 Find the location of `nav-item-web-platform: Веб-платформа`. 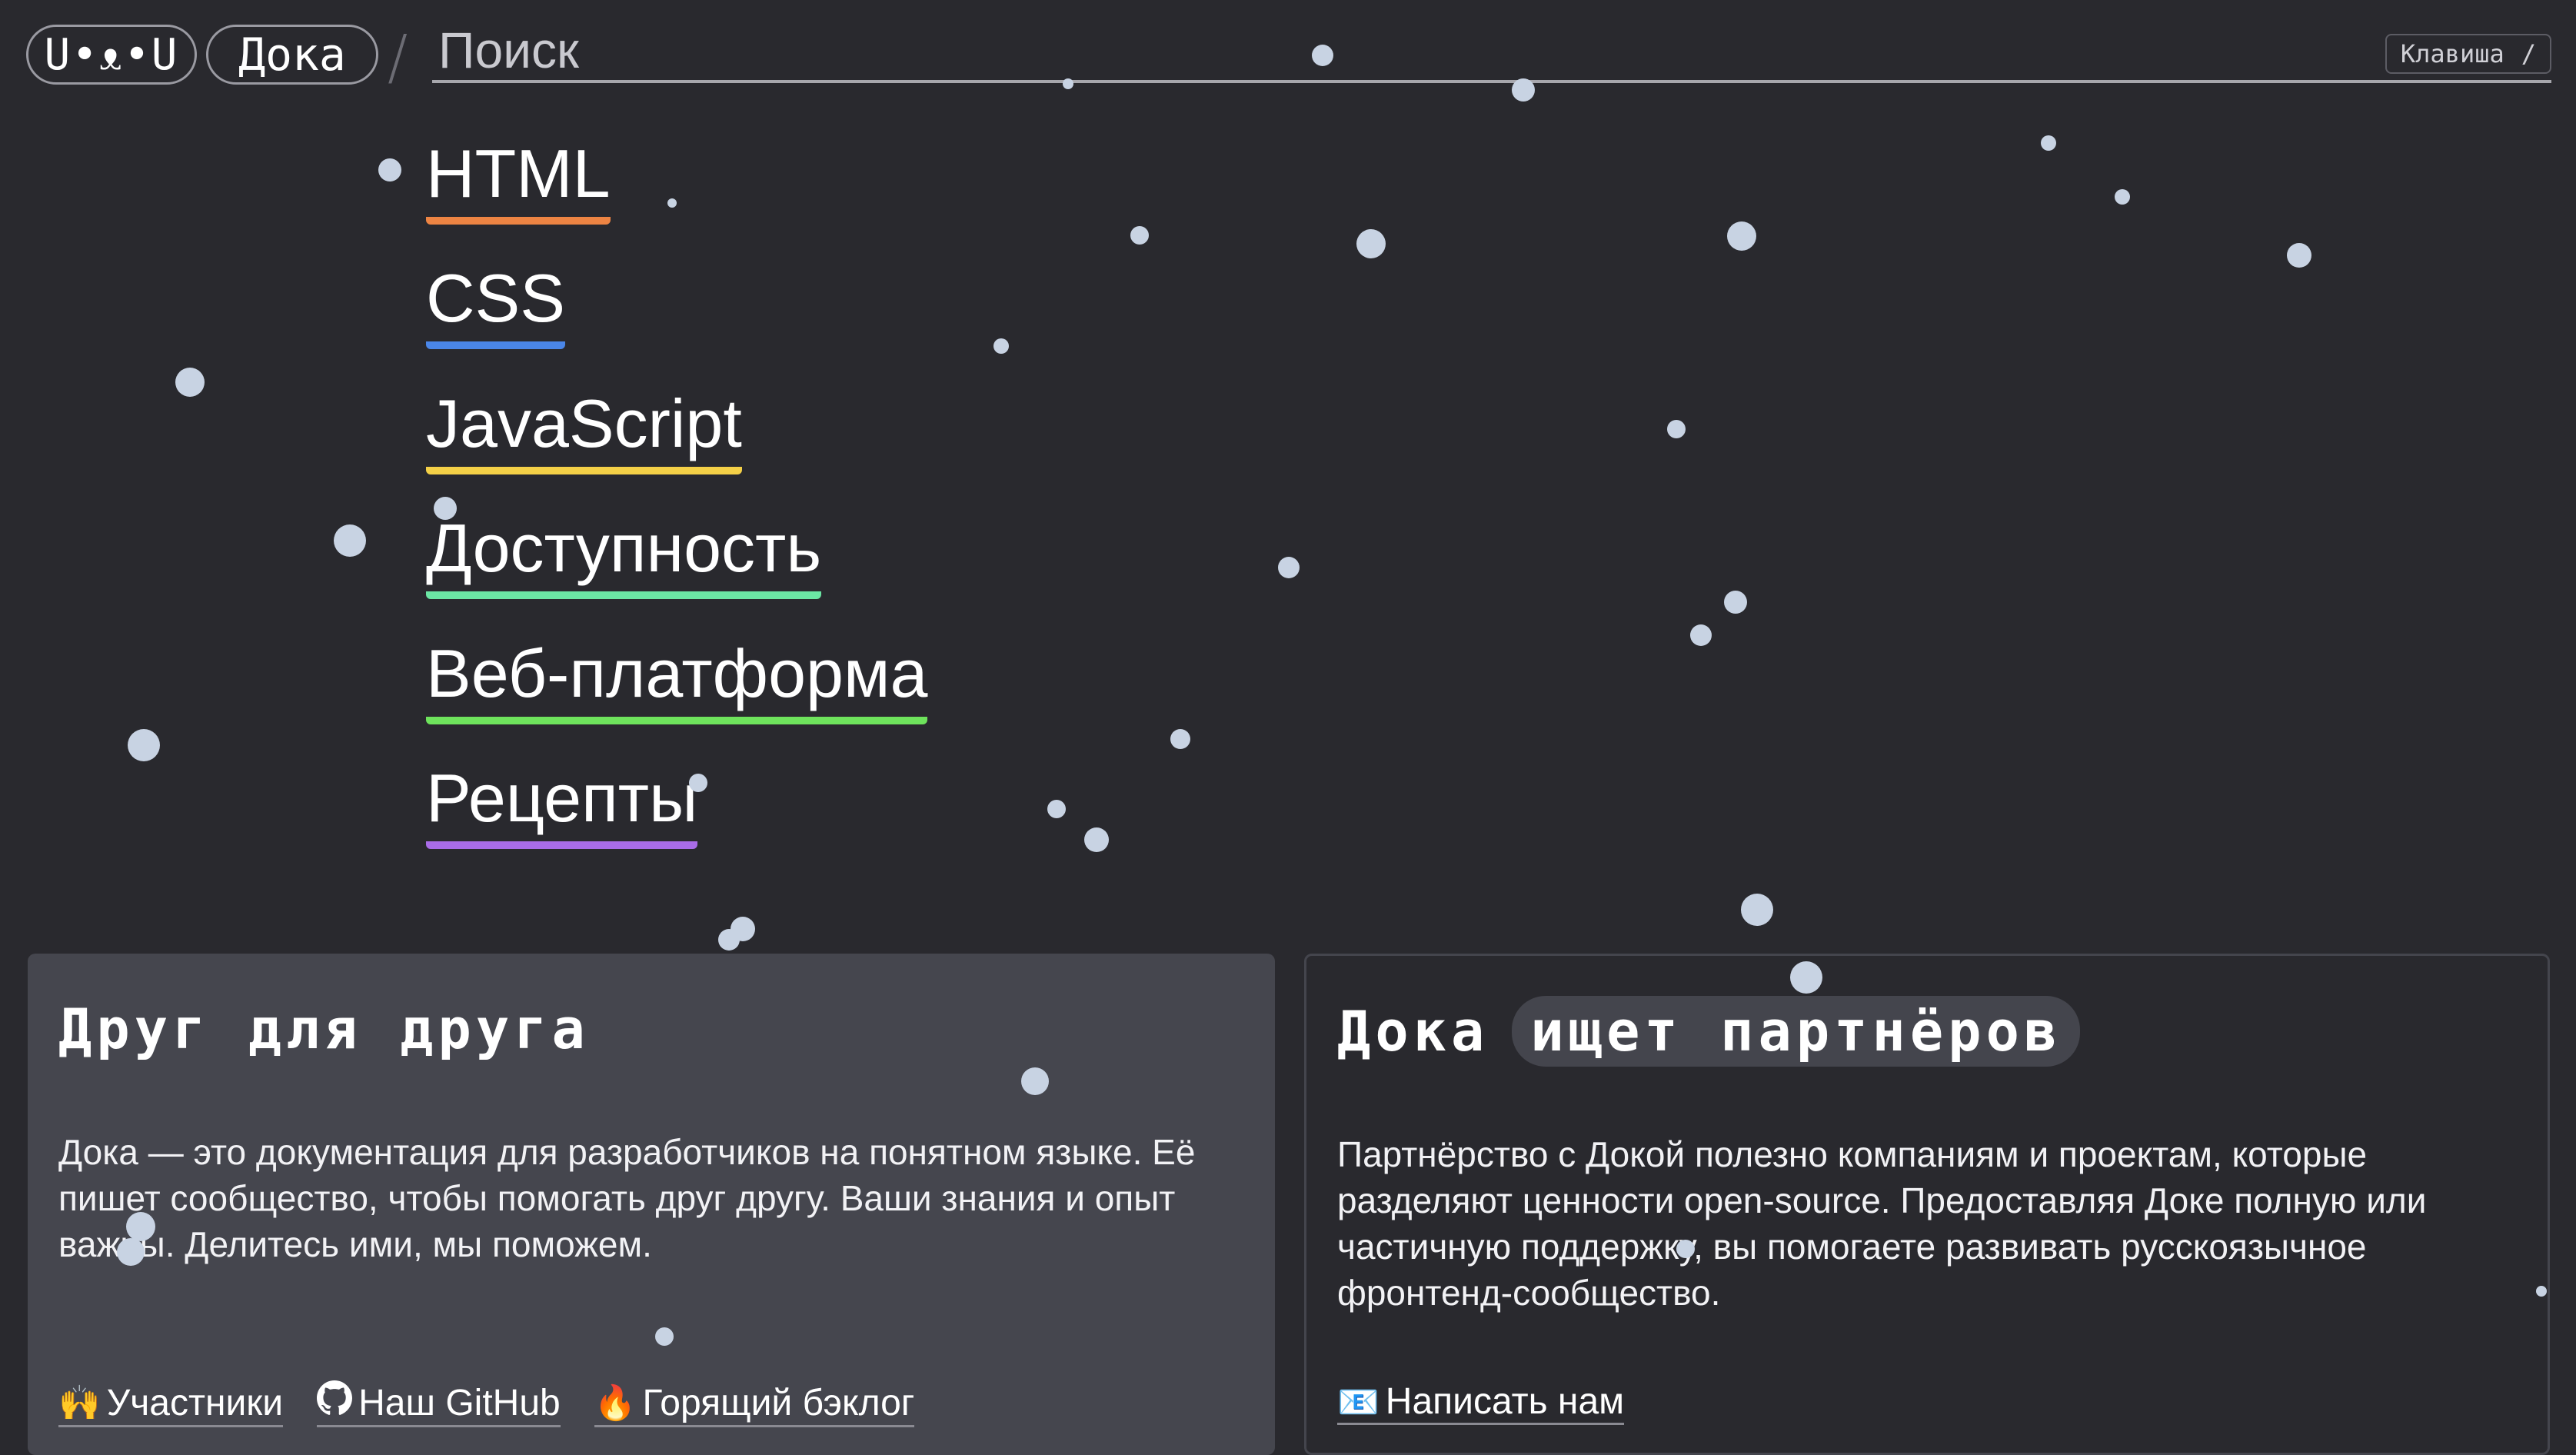

nav-item-web-platform: Веб-платформа is located at coordinates (677, 679).